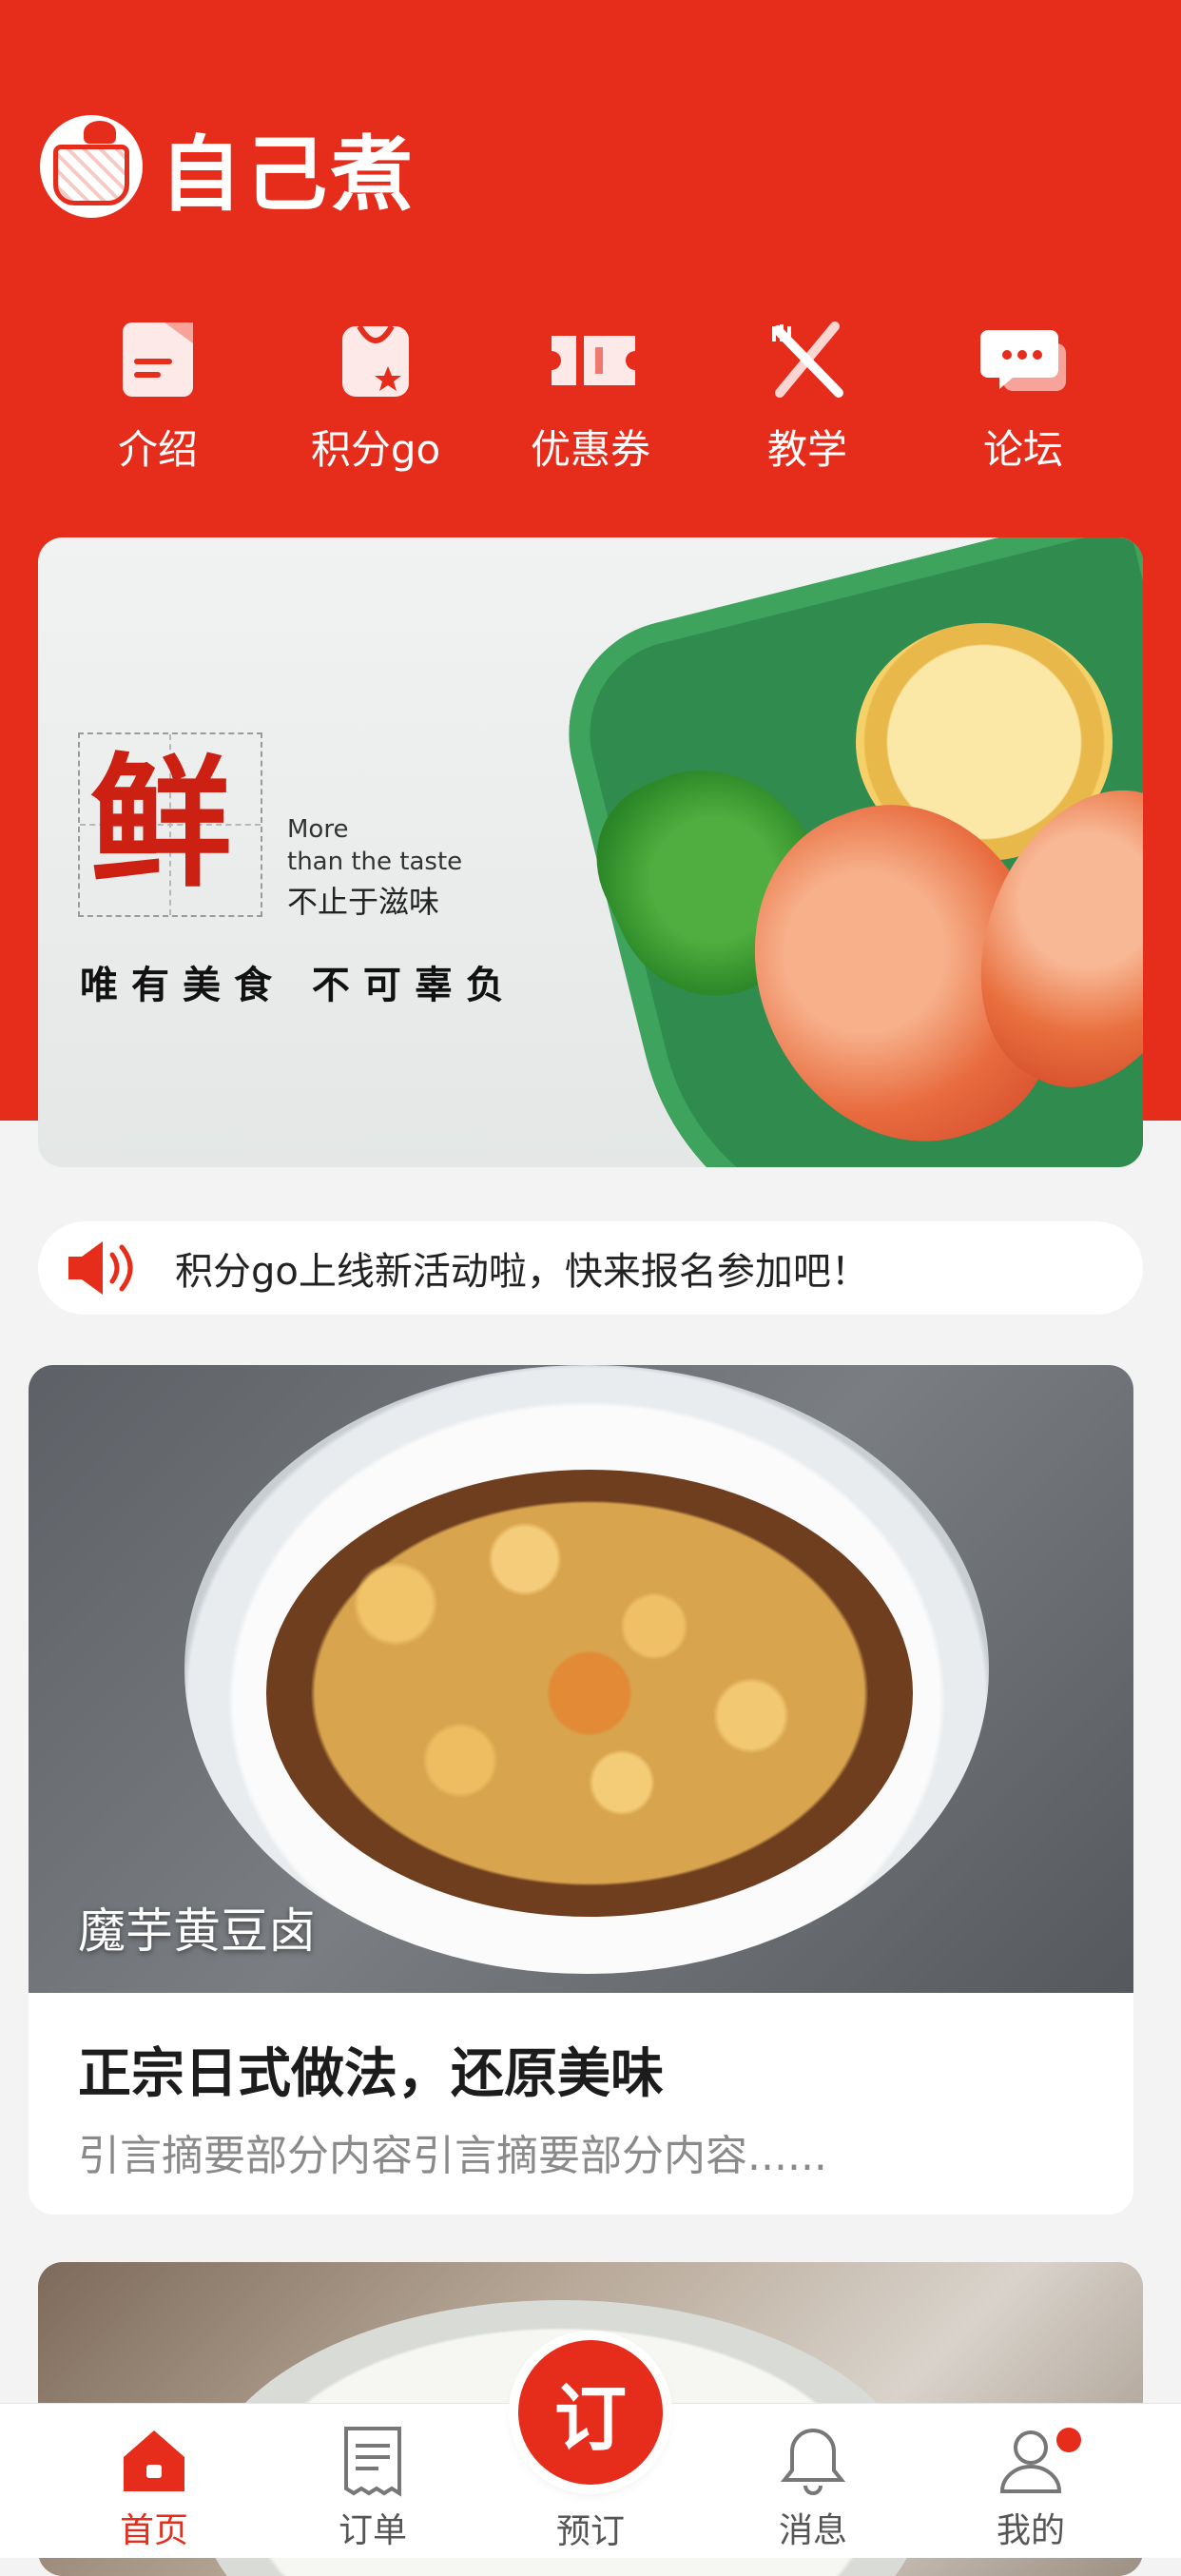 This screenshot has height=2576, width=1181. What do you see at coordinates (589, 1694) in the screenshot?
I see `recipe-food-image` at bounding box center [589, 1694].